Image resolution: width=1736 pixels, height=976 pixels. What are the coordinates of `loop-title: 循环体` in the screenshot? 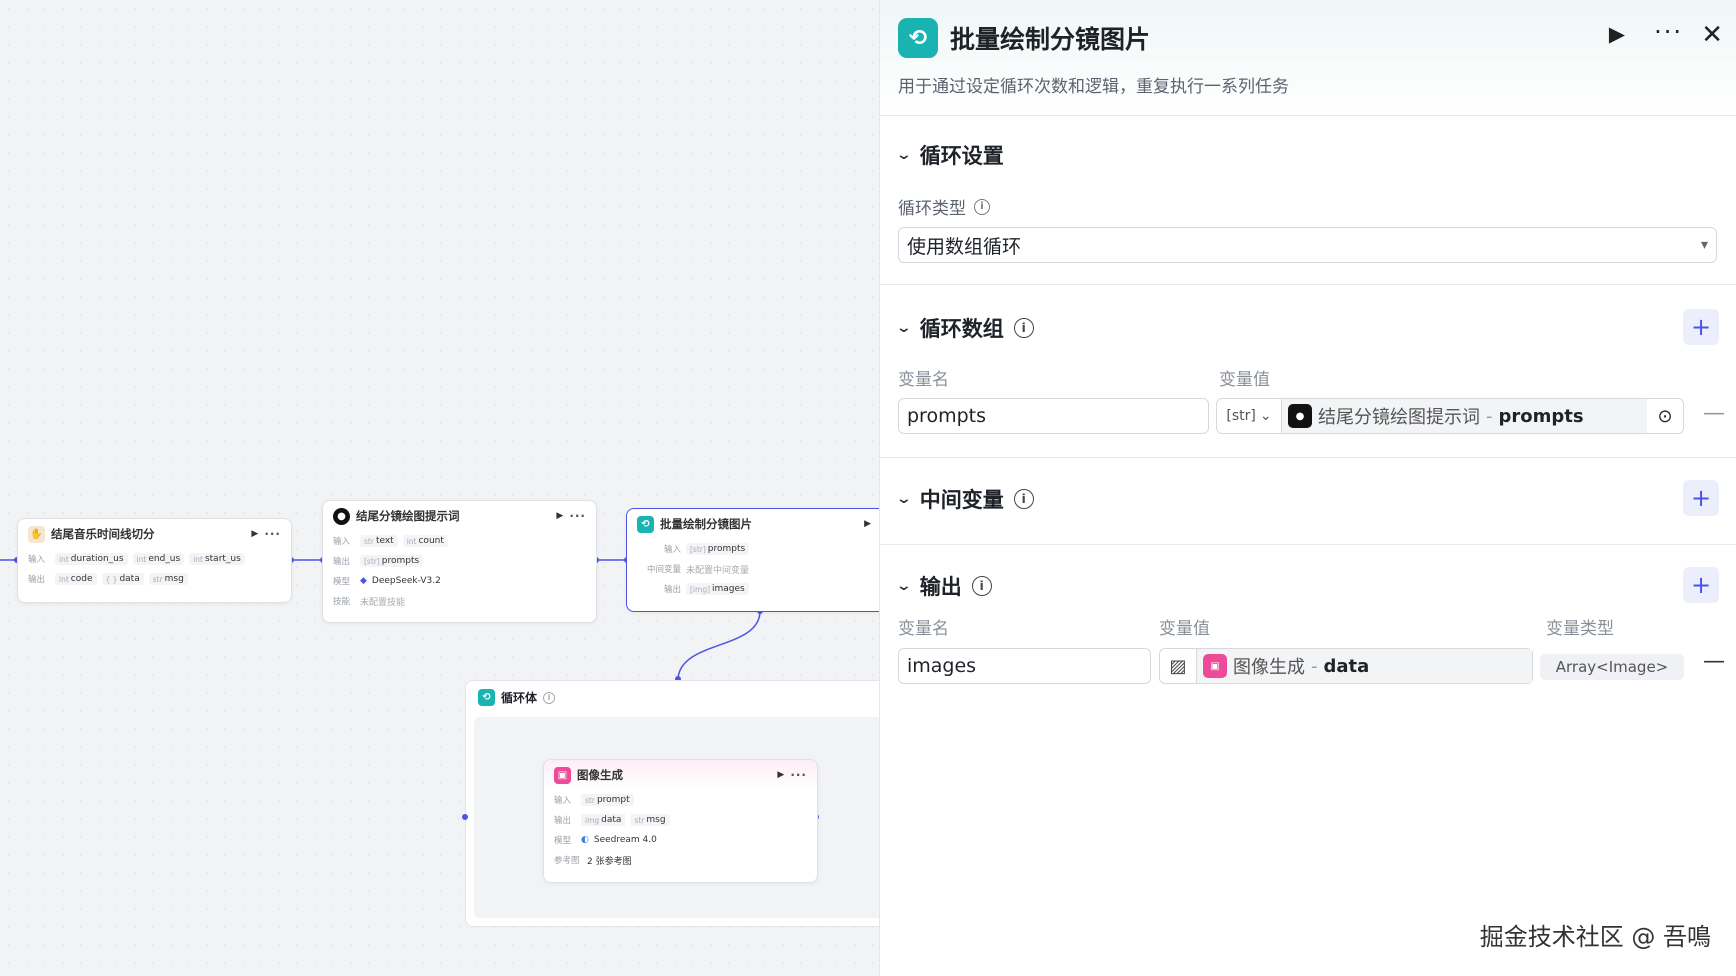 It's located at (519, 698).